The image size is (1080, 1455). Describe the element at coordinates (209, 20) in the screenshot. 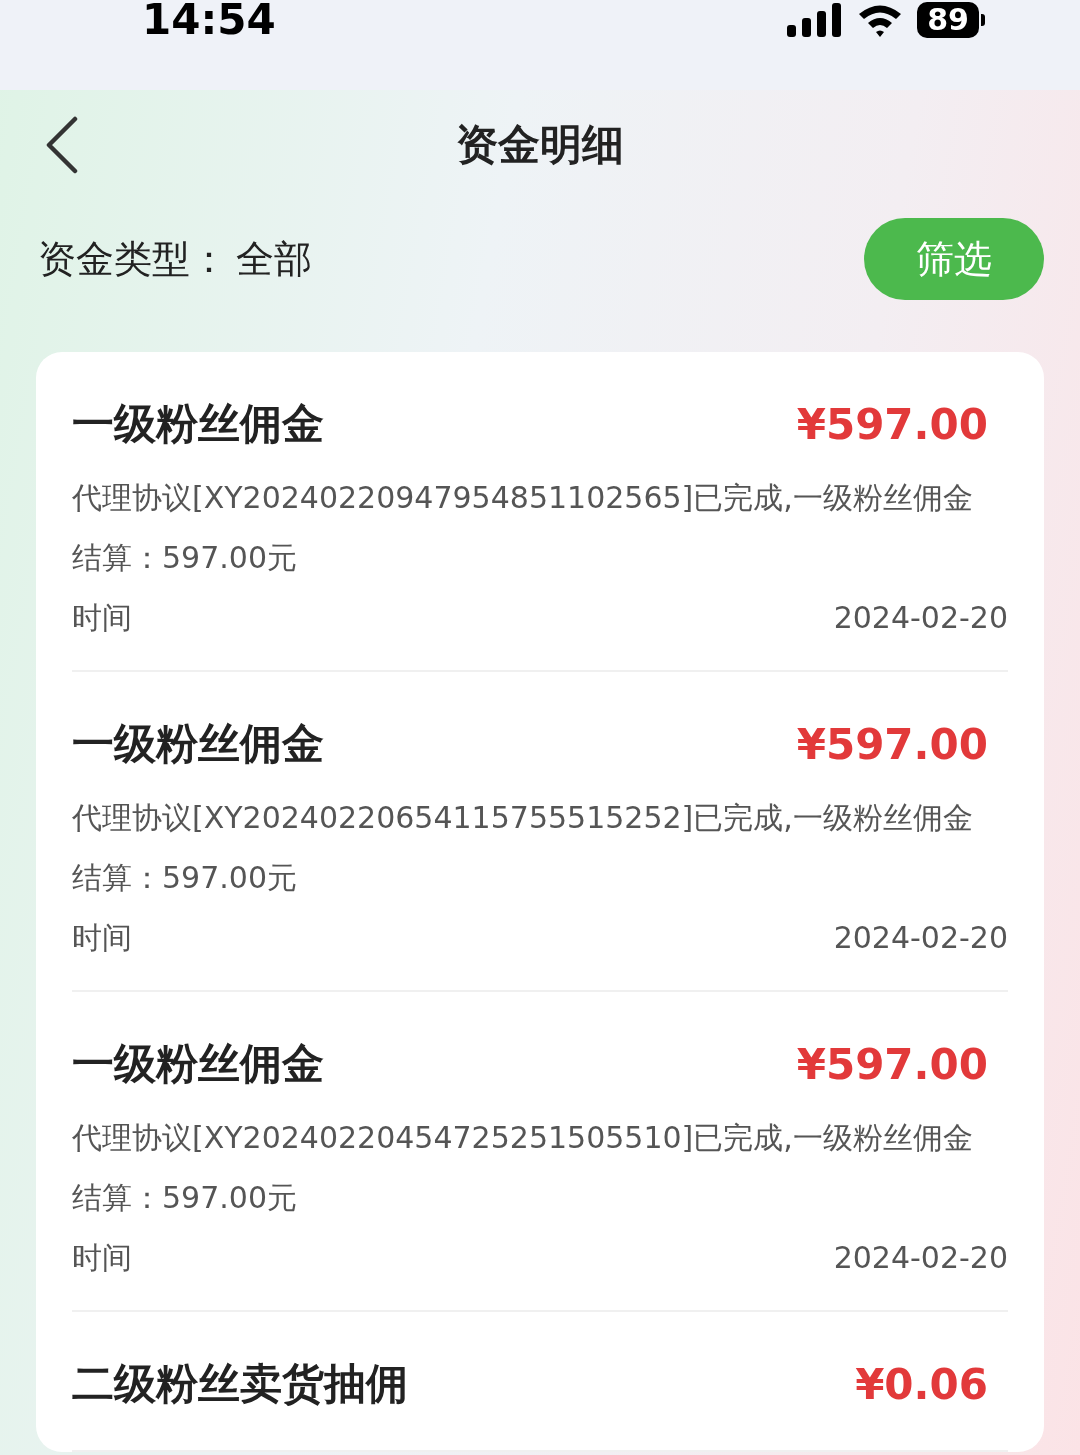

I see `status-time: 14:54` at that location.